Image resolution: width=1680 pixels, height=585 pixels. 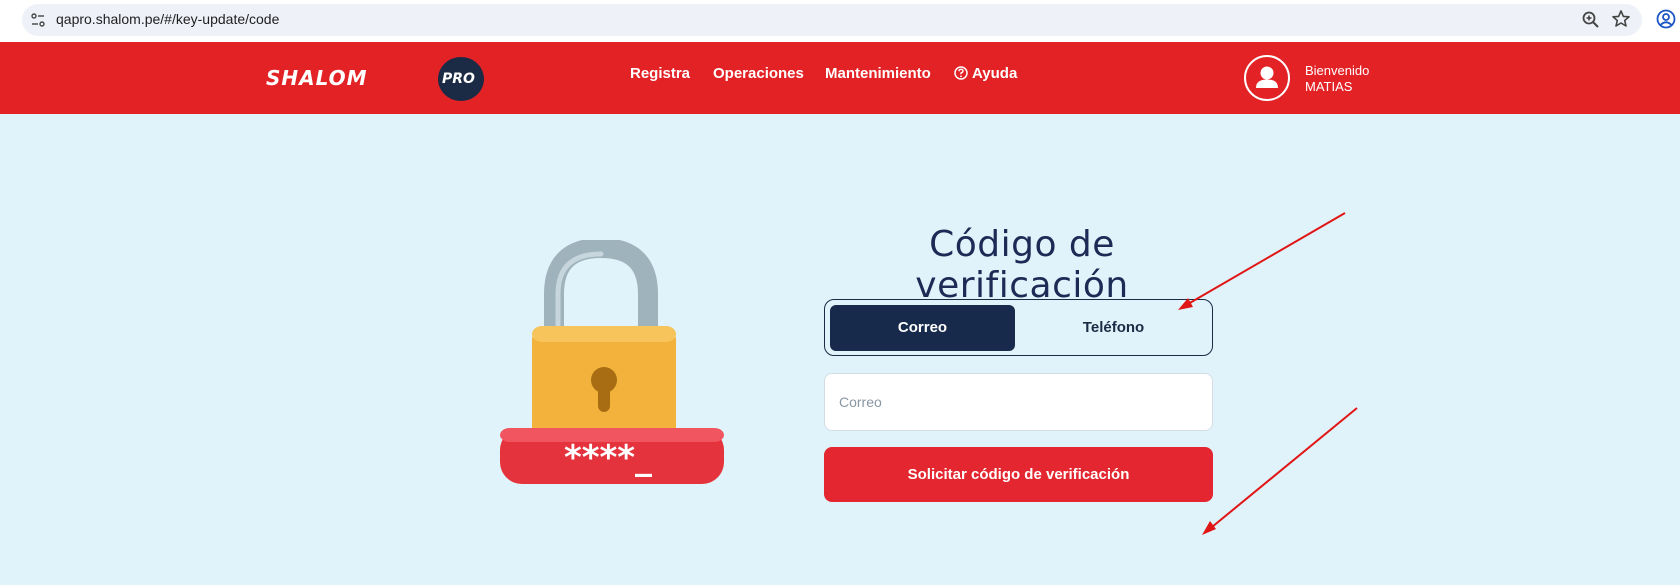 What do you see at coordinates (1666, 19) in the screenshot?
I see `profile-icon` at bounding box center [1666, 19].